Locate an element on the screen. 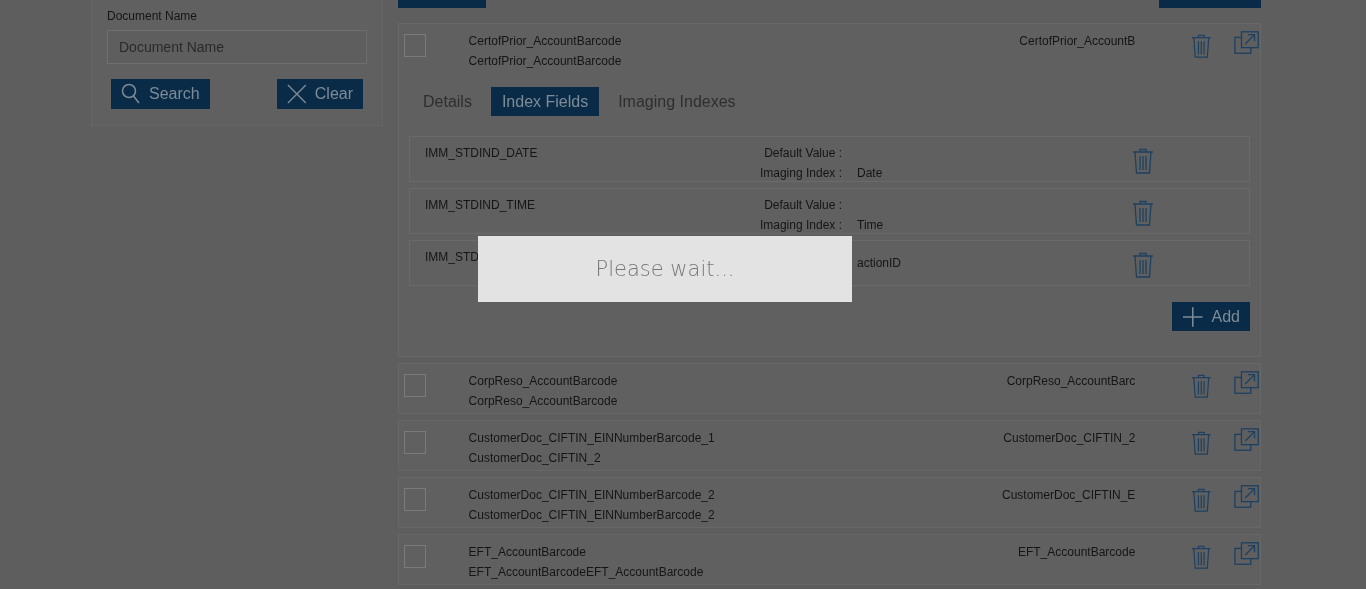 The height and width of the screenshot is (589, 1366). document-description: CustomerDoc_CIFTIN_EINNumberBarcode_2 is located at coordinates (592, 515).